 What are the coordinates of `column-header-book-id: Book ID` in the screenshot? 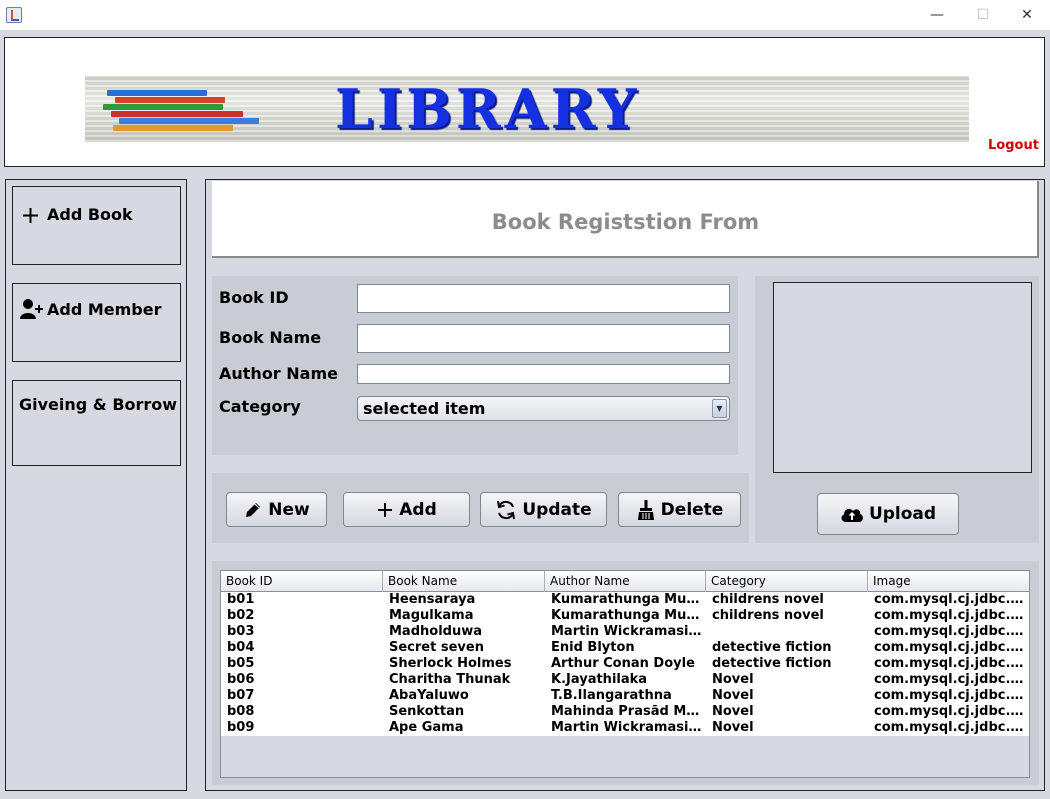 It's located at (302, 581).